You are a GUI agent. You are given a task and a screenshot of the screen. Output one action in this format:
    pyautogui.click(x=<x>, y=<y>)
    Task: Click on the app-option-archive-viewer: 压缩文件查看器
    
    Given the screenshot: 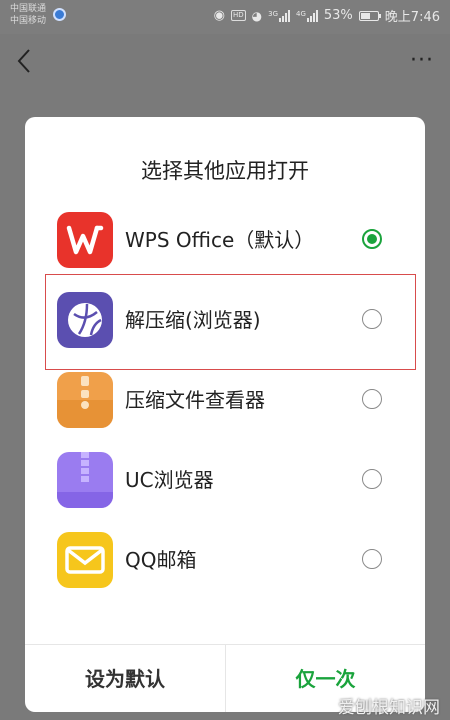 What is the action you would take?
    pyautogui.click(x=225, y=401)
    